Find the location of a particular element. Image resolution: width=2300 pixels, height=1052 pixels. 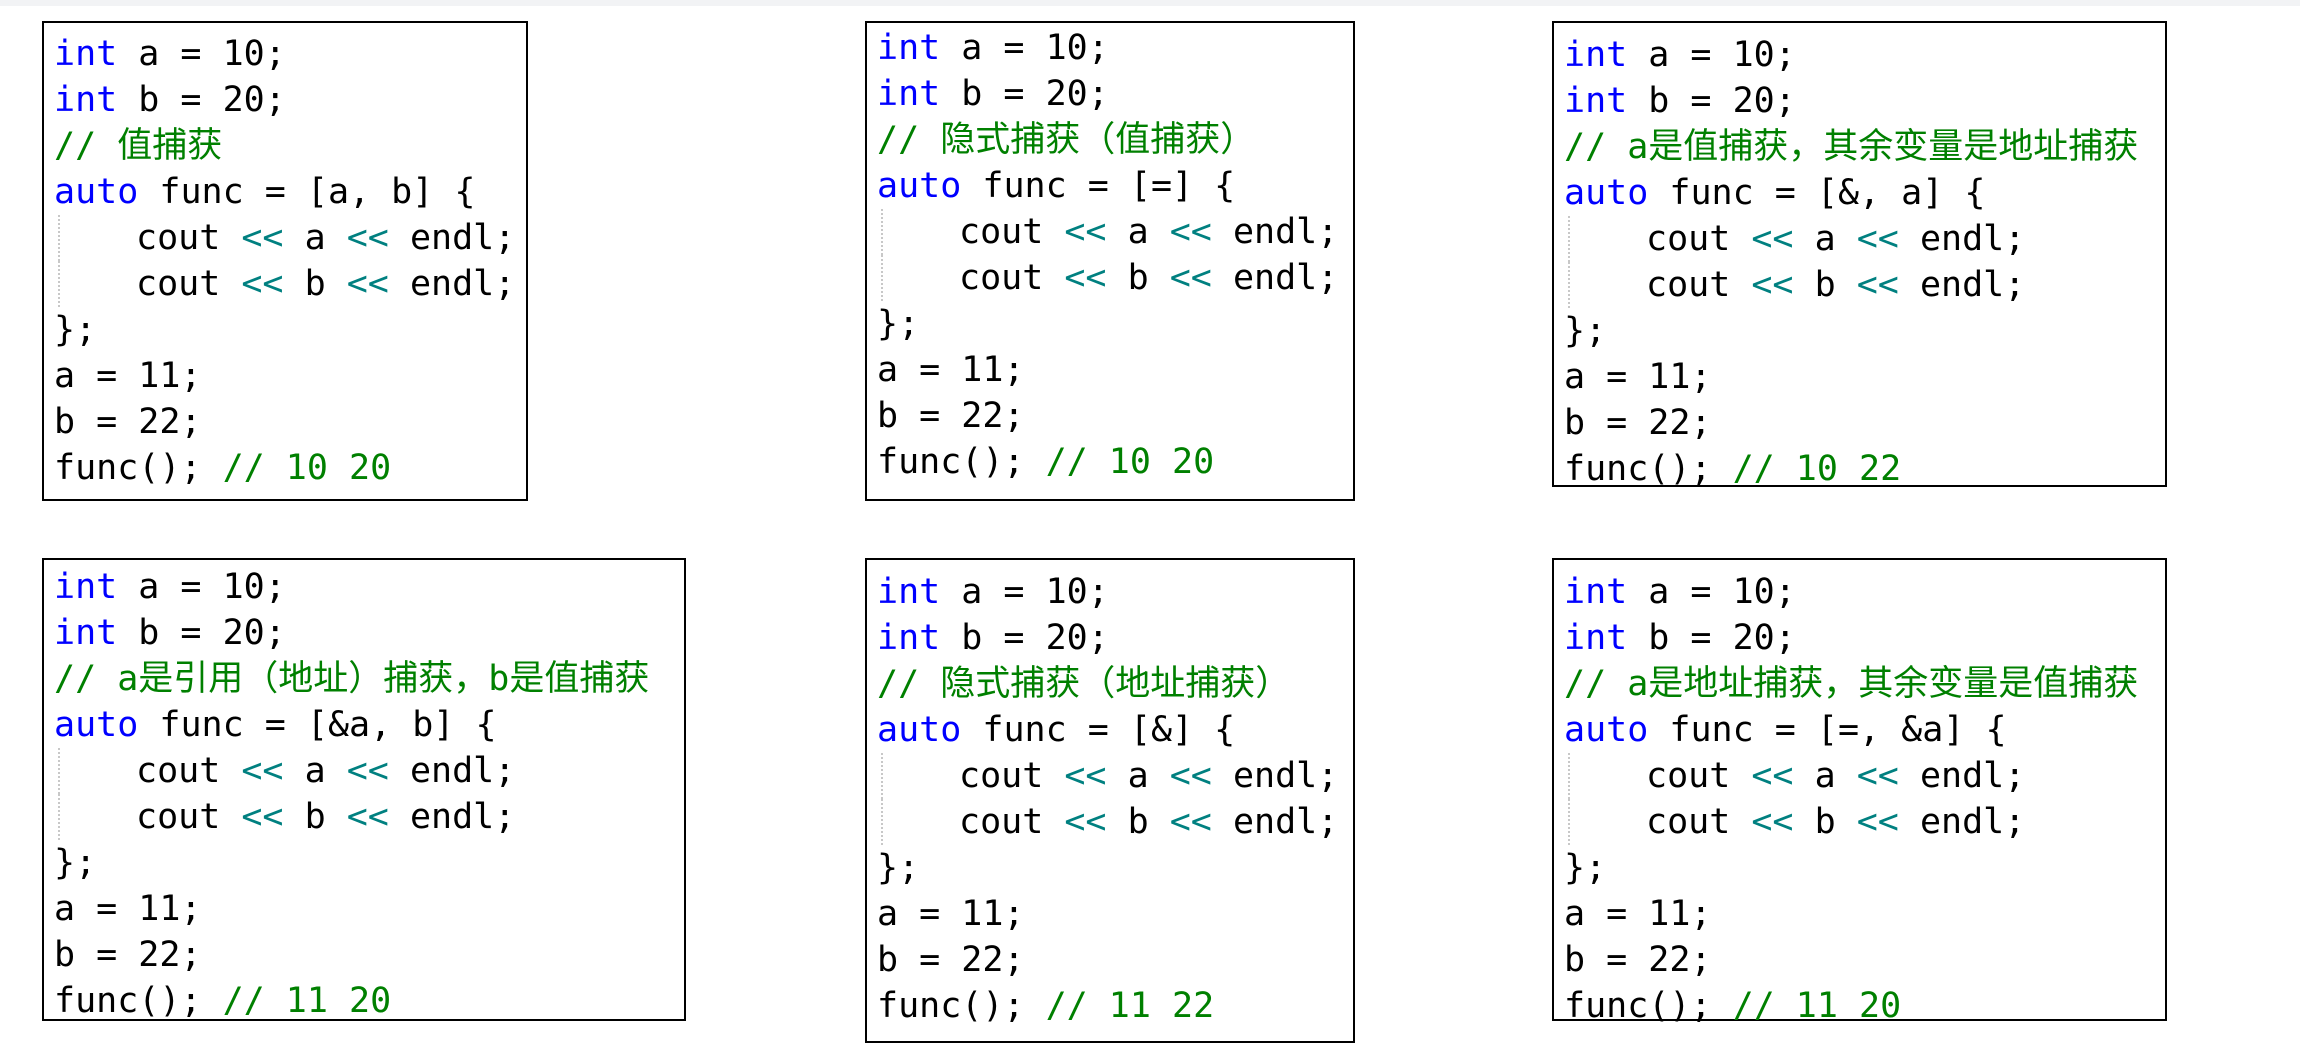

code-comment: // a是地址捕获，其余变量是值捕获 is located at coordinates (1851, 684).